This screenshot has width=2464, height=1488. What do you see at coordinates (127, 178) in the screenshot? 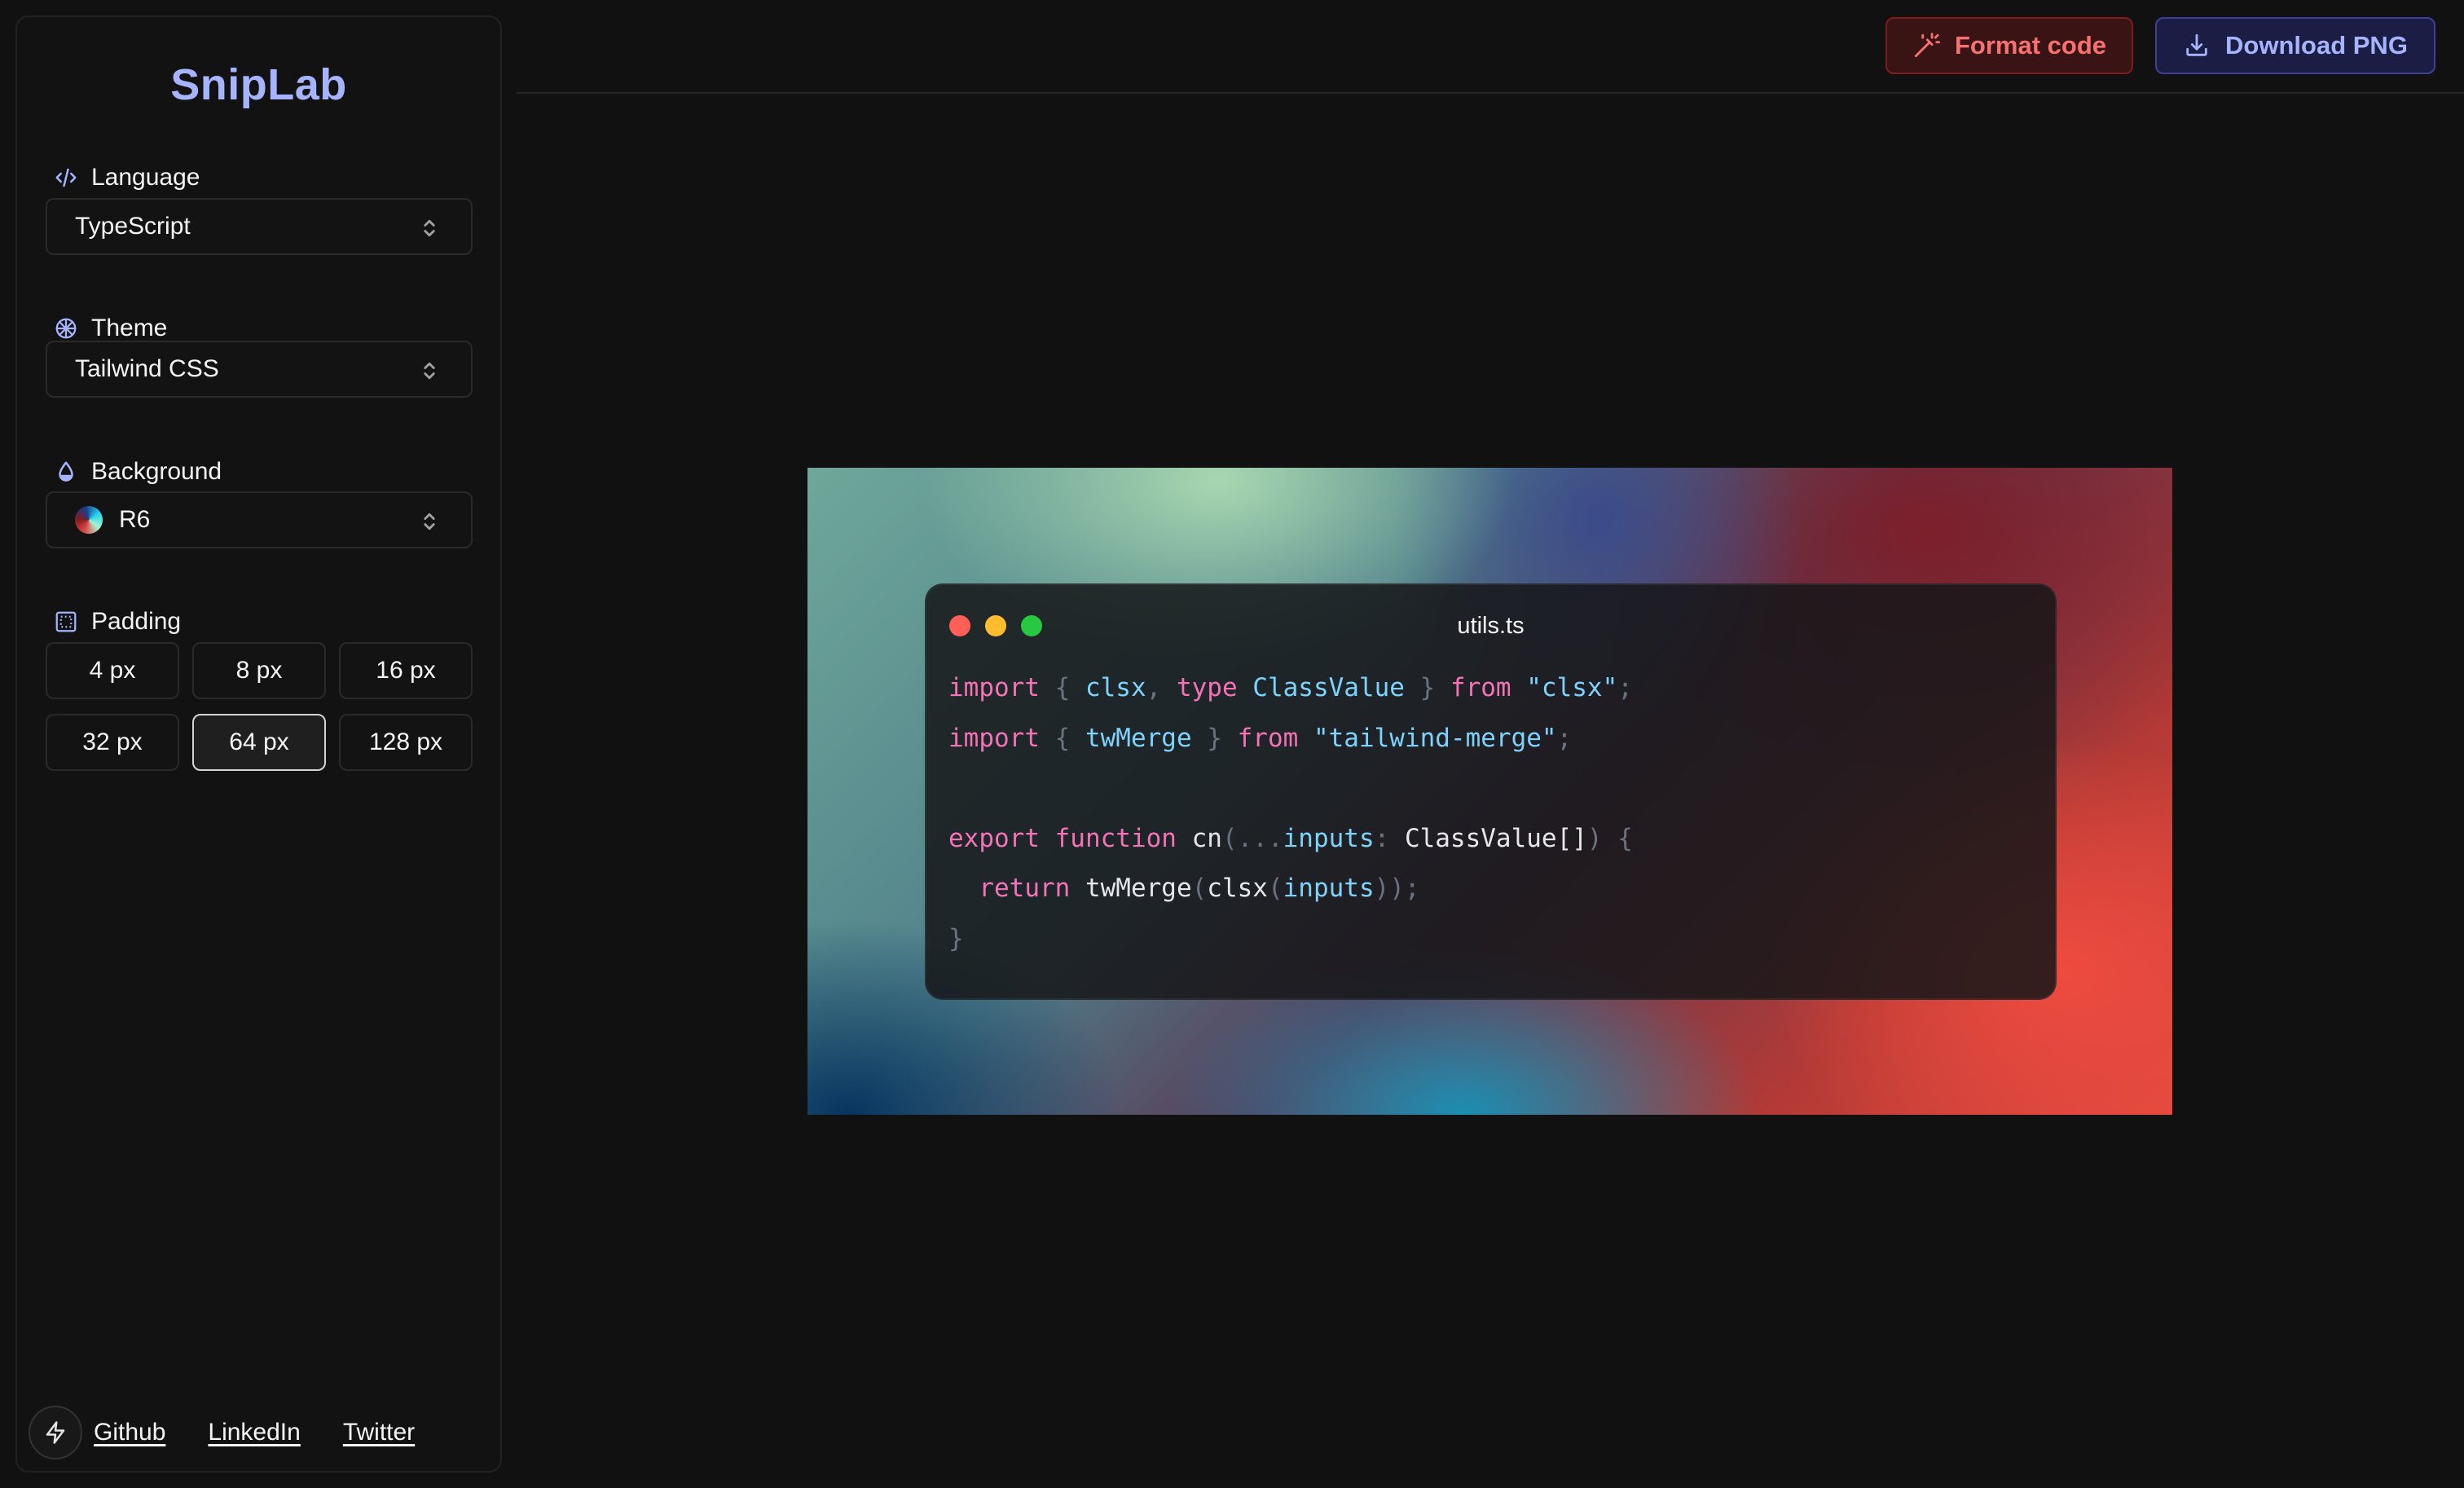
I see `language-label: Language` at bounding box center [127, 178].